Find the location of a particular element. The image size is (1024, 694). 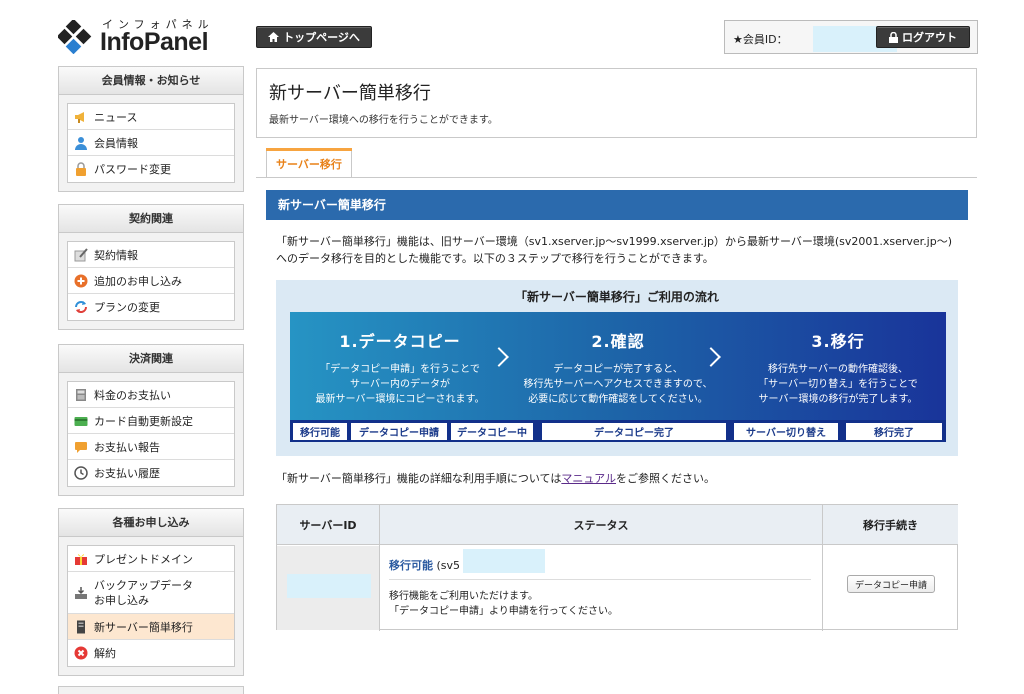

user-icon is located at coordinates (81, 143).